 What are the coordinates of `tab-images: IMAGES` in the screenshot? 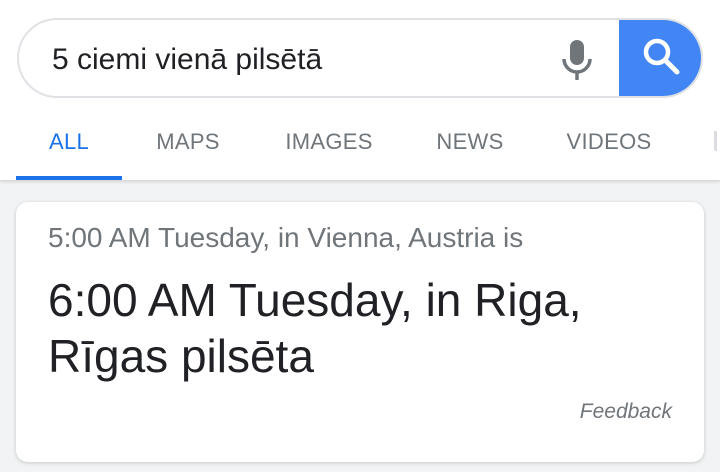 It's located at (329, 146).